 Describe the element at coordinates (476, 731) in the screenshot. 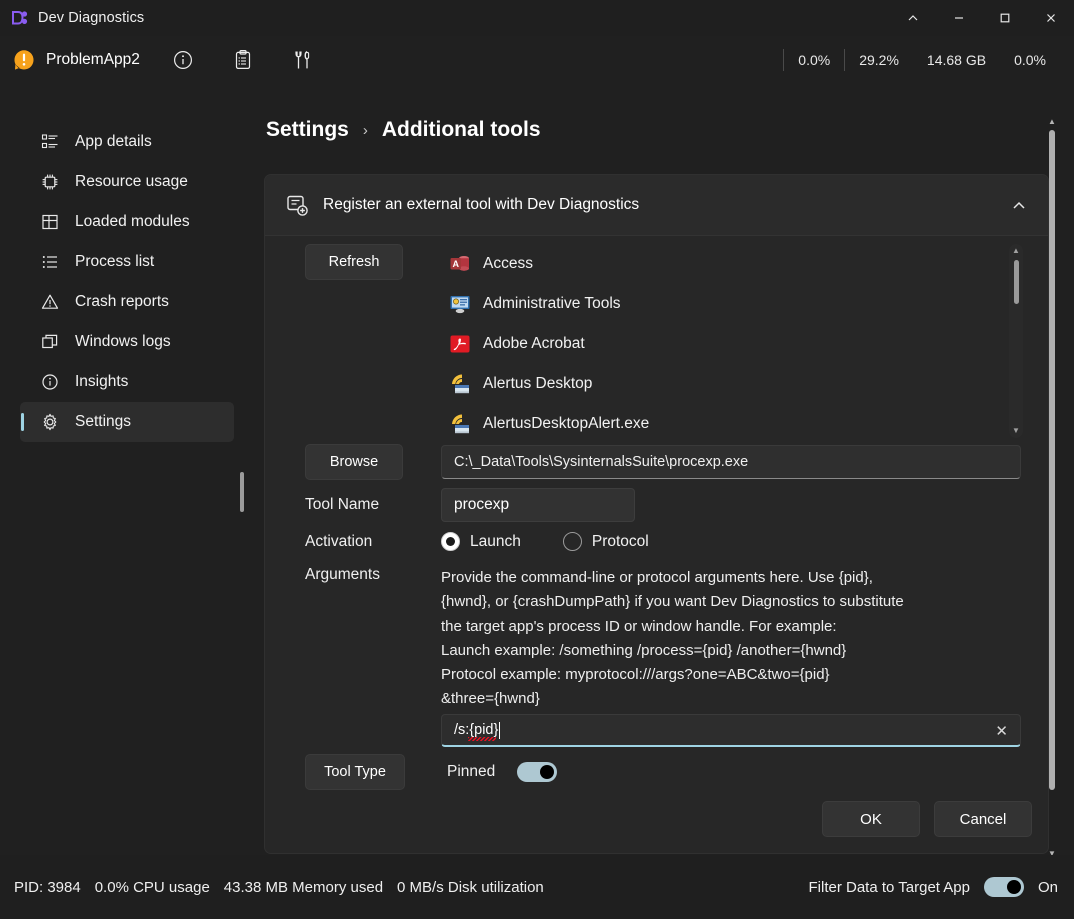

I see `arguments-input-value: /s:{pid}` at that location.